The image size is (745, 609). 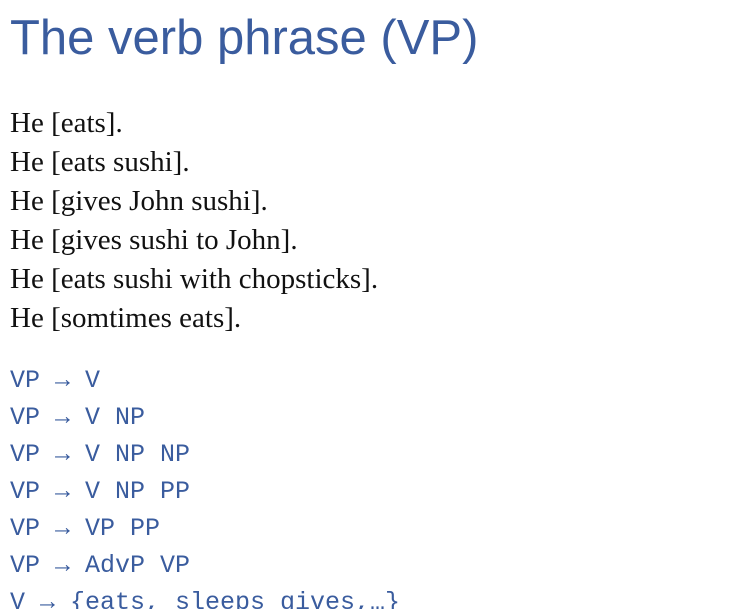 What do you see at coordinates (78, 417) in the screenshot?
I see `grammar-rule: VP → V NP` at bounding box center [78, 417].